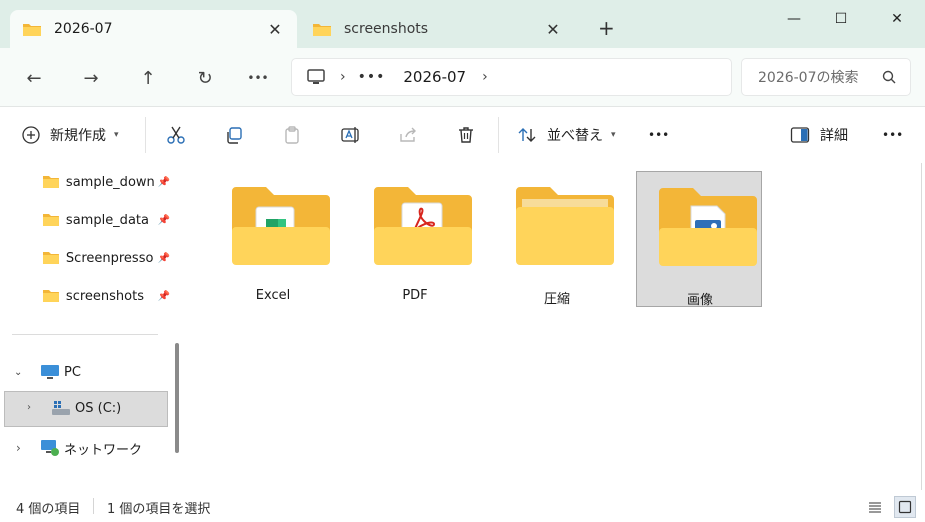 This screenshot has height=522, width=925. I want to click on sidebar-item-label: sample_data, so click(107, 220).